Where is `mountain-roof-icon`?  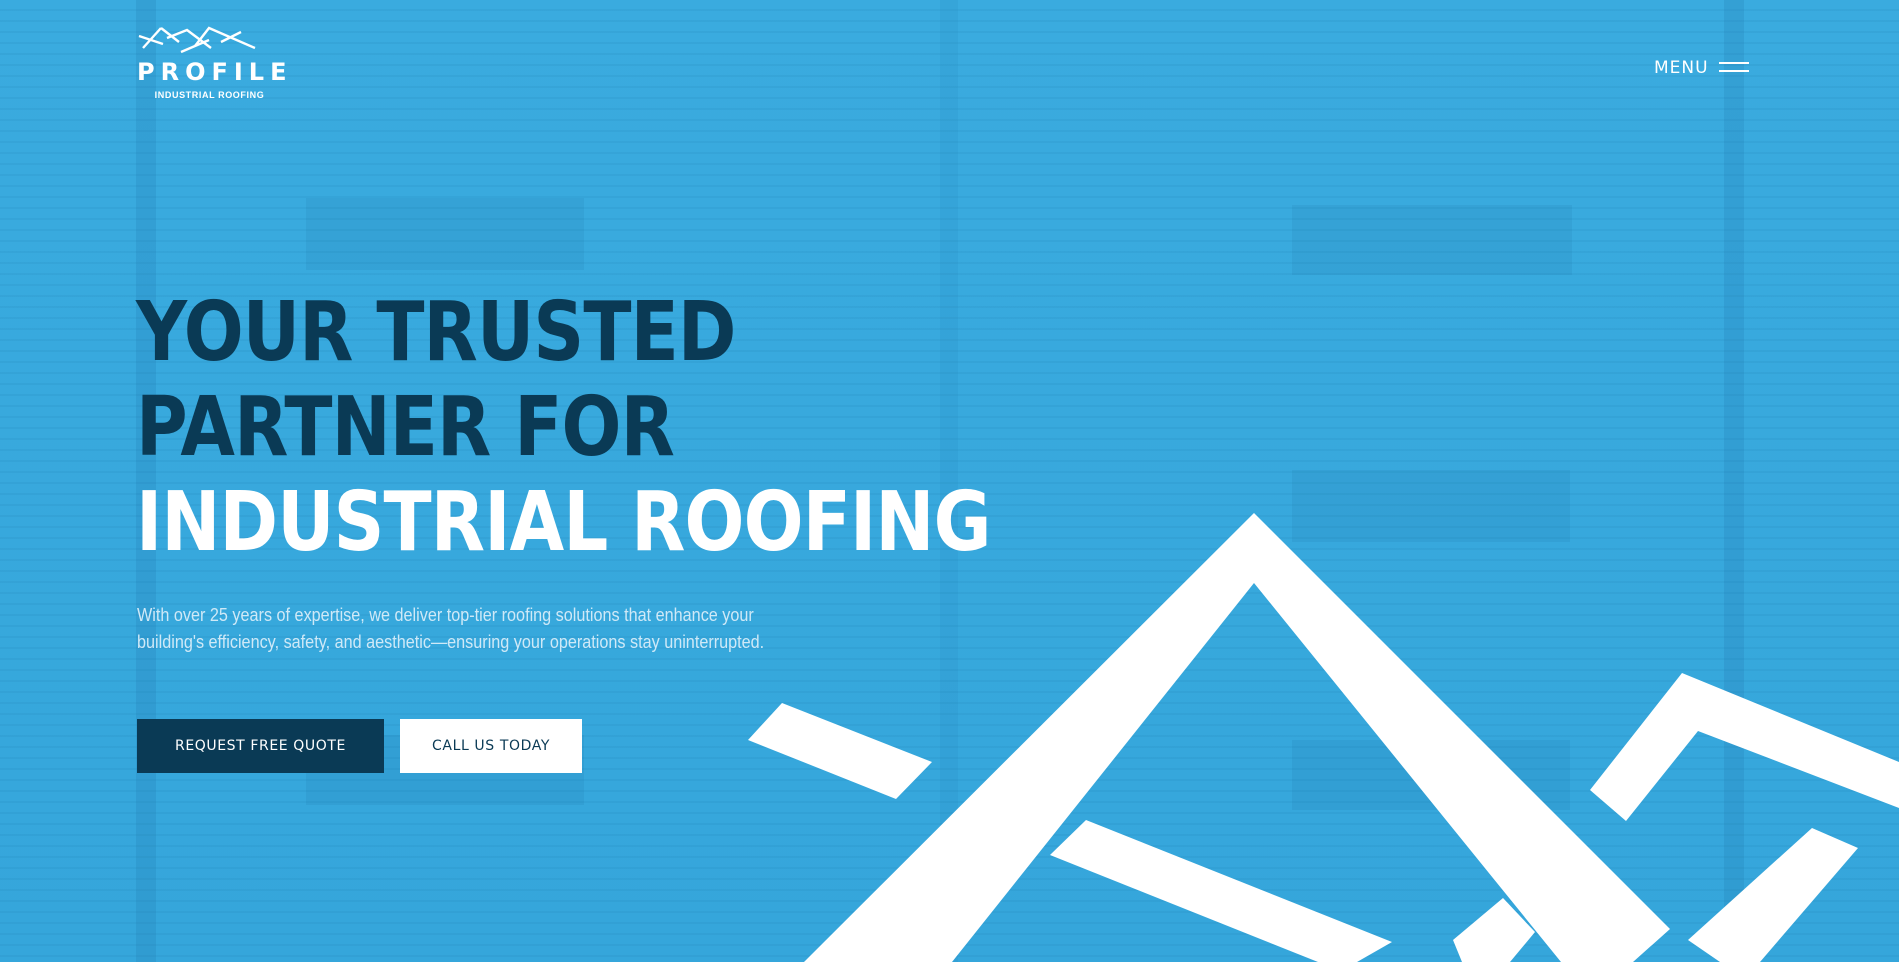
mountain-roof-icon is located at coordinates (197, 40).